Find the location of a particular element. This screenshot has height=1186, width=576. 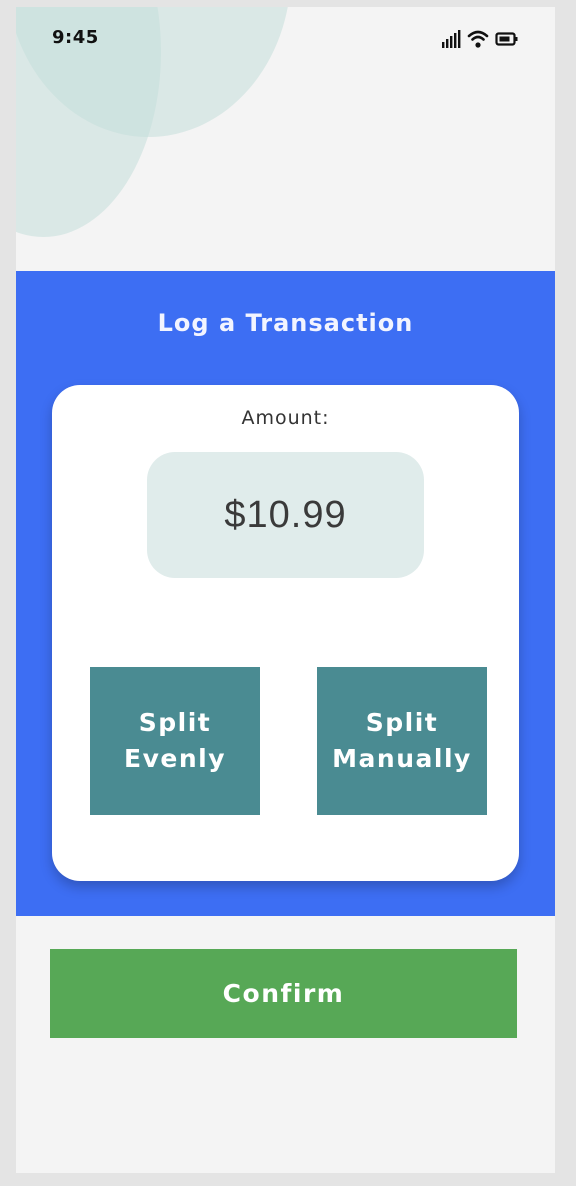

split-manually-button: Split Manually is located at coordinates (402, 741).